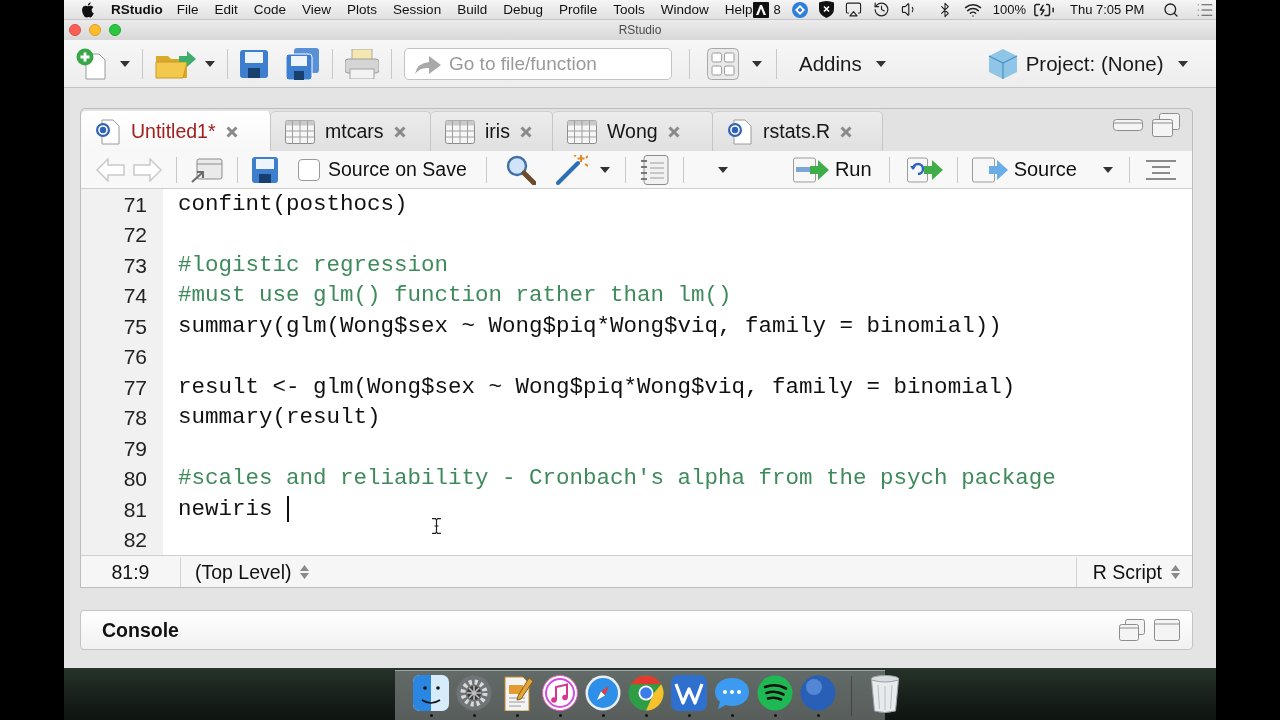 The width and height of the screenshot is (1280, 720). Describe the element at coordinates (1133, 571) in the screenshot. I see `file-type-selector: R Script` at that location.